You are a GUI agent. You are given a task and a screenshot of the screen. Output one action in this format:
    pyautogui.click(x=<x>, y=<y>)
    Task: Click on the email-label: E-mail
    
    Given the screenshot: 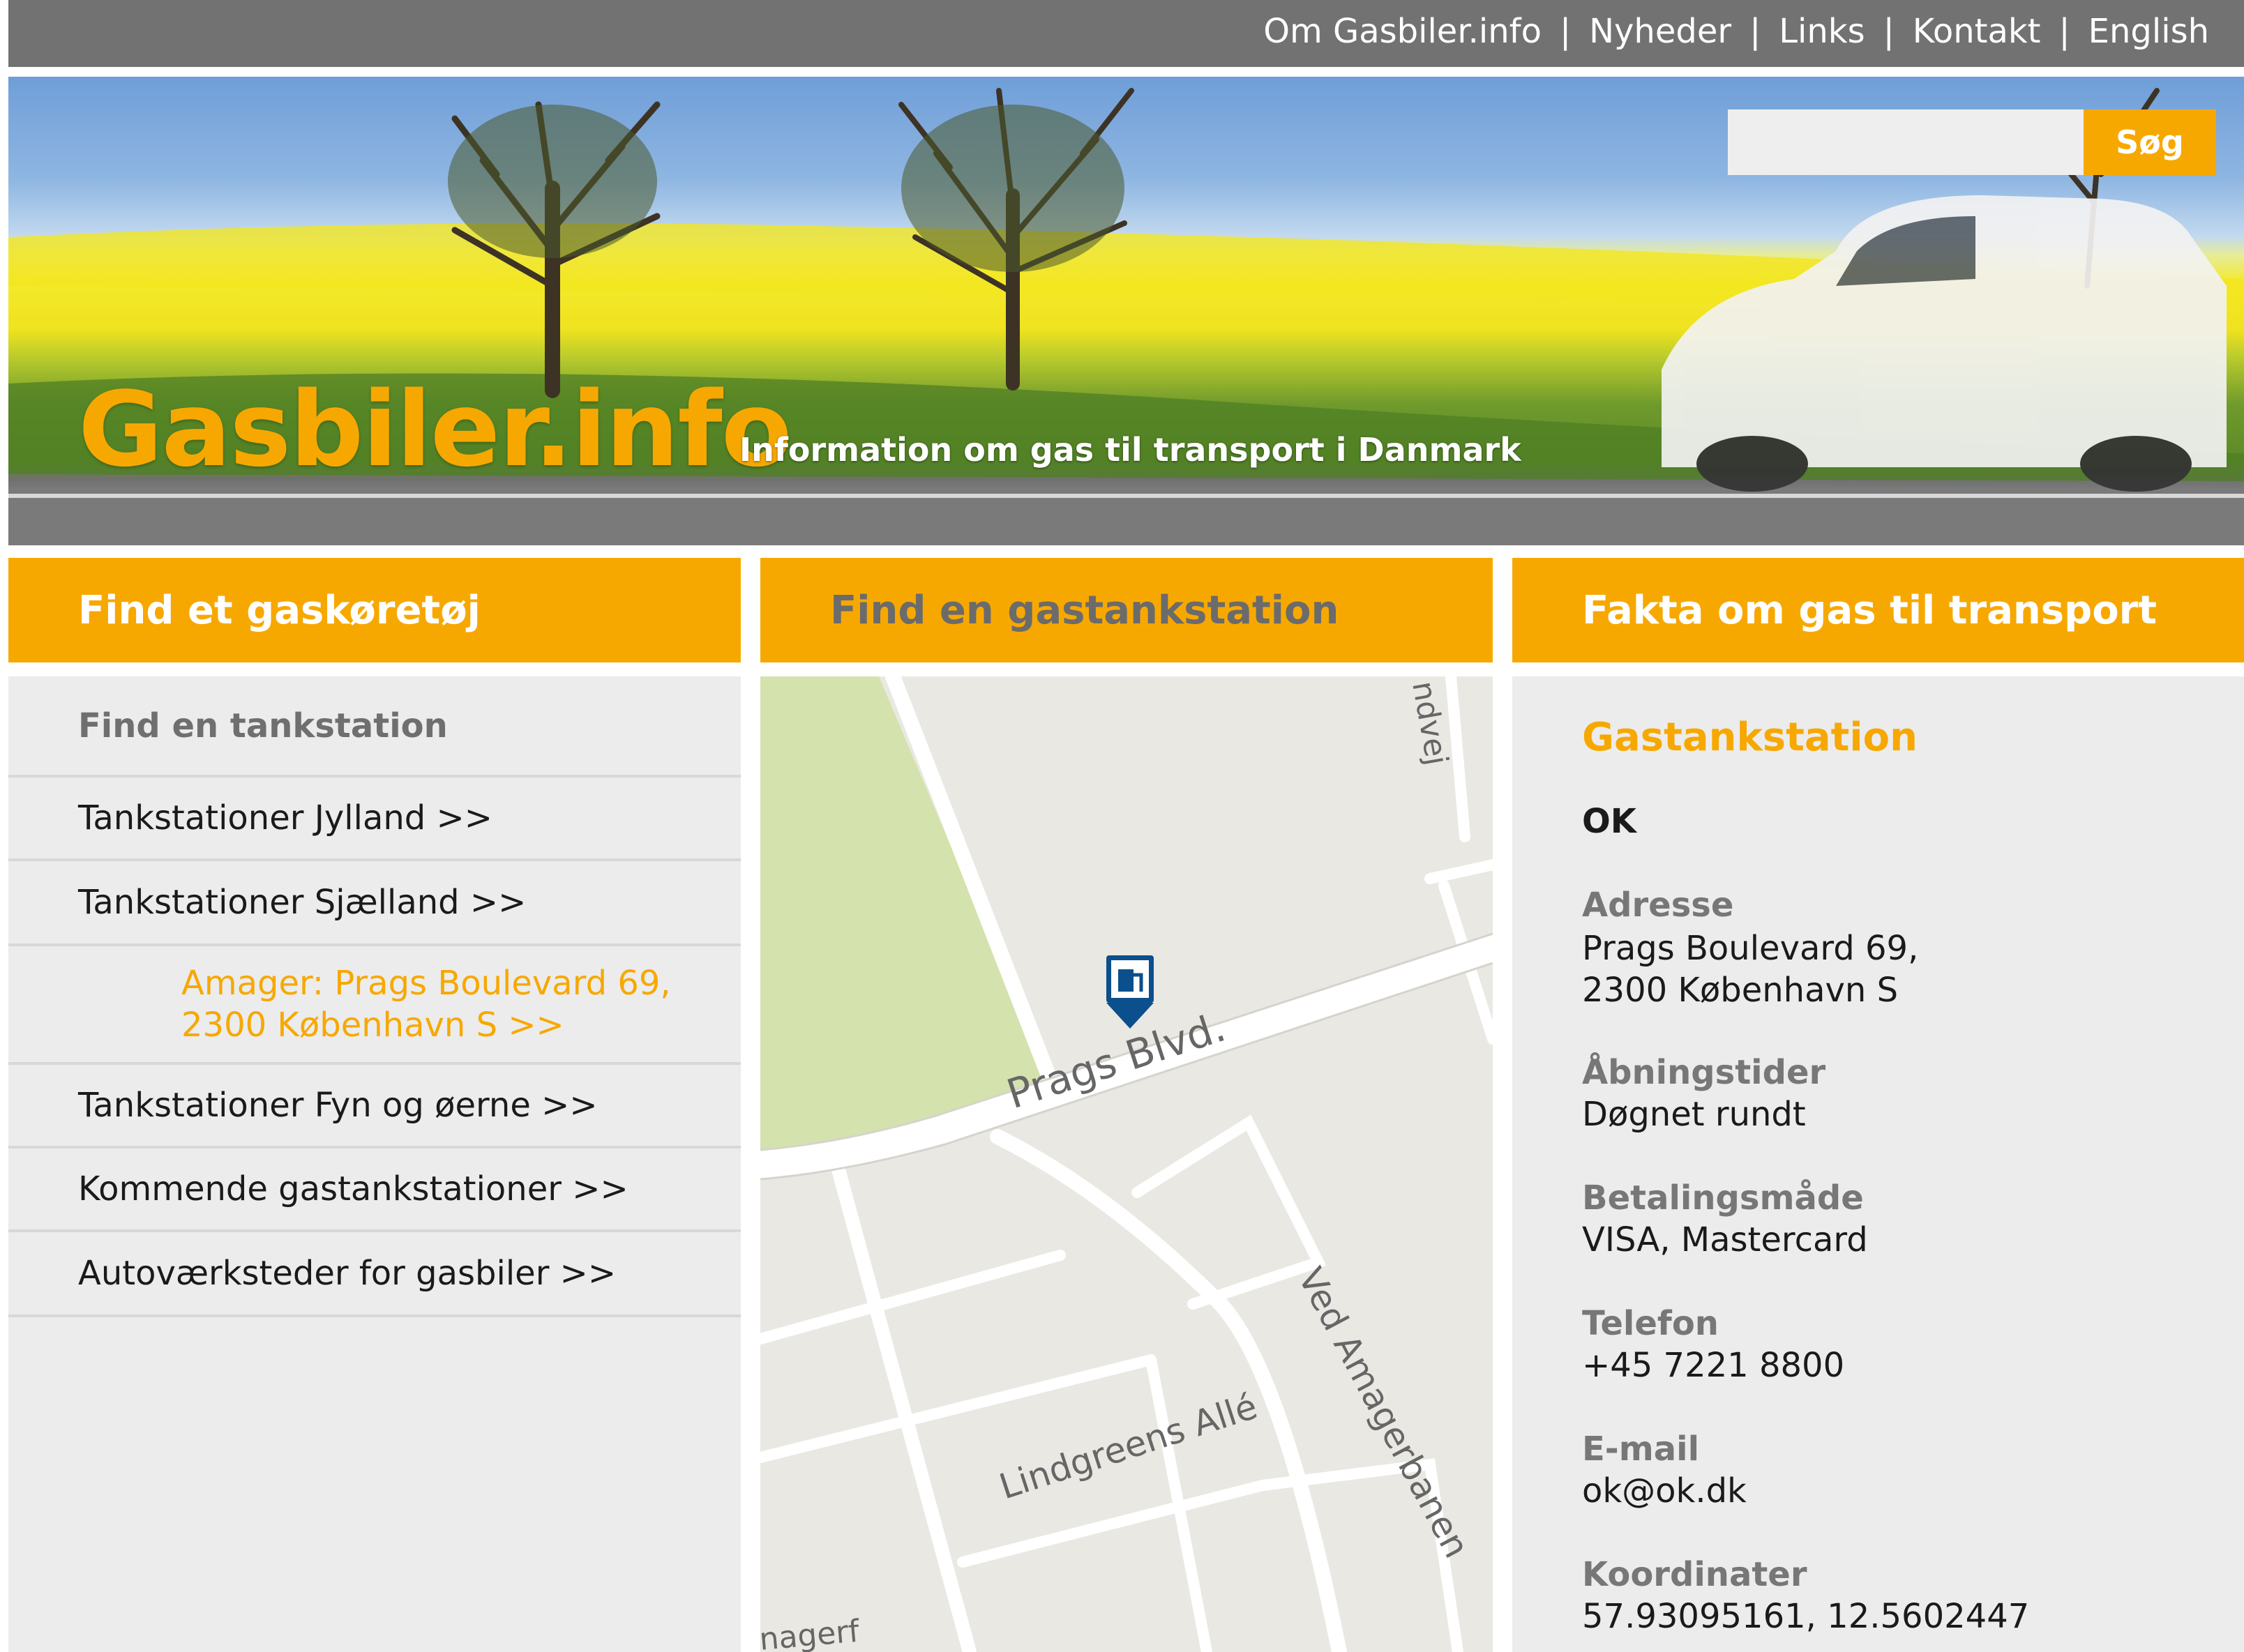 What is the action you would take?
    pyautogui.click(x=1641, y=1449)
    